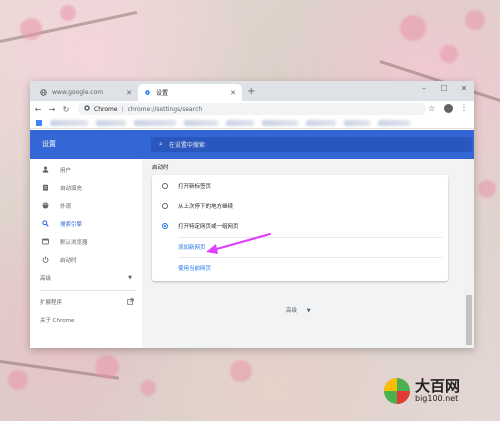 This screenshot has height=421, width=500. Describe the element at coordinates (88, 188) in the screenshot. I see `sidebar-item-autofill: 自动填充` at that location.